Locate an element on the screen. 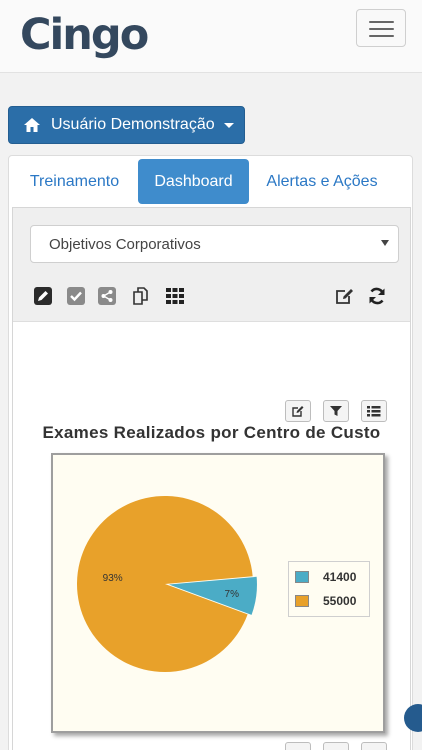 This screenshot has height=750, width=422. legend-item: 55000 is located at coordinates (325, 601).